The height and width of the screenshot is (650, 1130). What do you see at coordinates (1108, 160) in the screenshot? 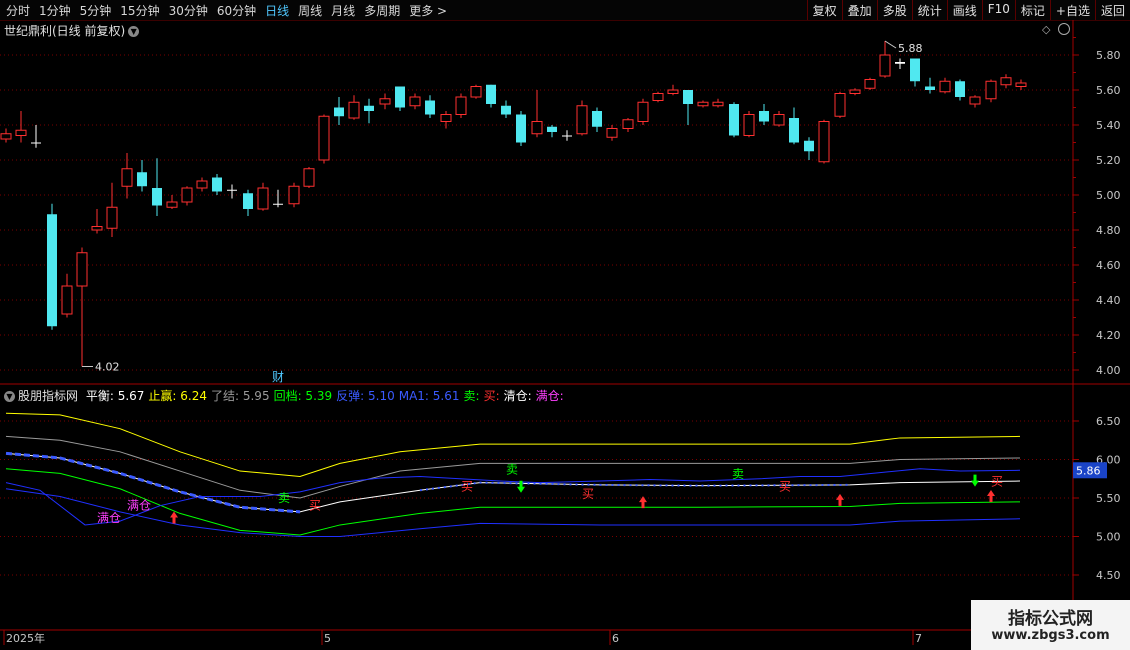
I see `price-tick-label: 5.20` at bounding box center [1108, 160].